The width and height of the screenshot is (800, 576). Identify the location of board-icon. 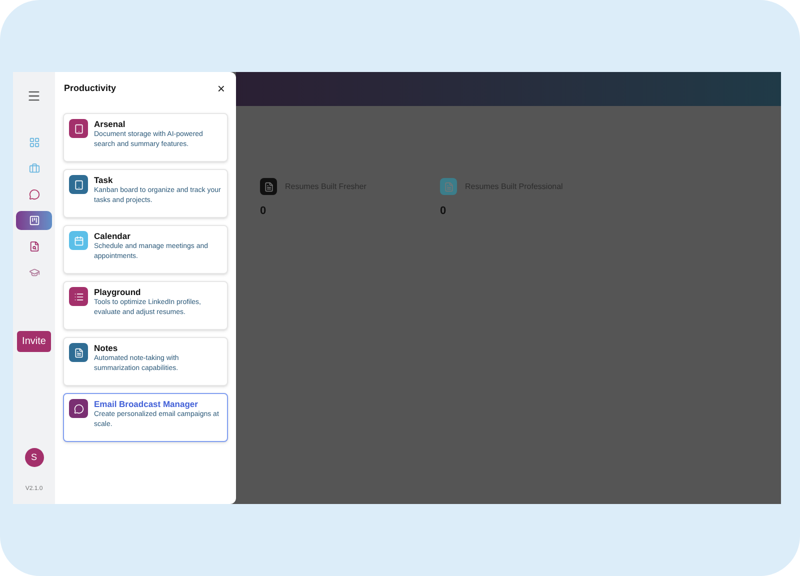
(34, 220).